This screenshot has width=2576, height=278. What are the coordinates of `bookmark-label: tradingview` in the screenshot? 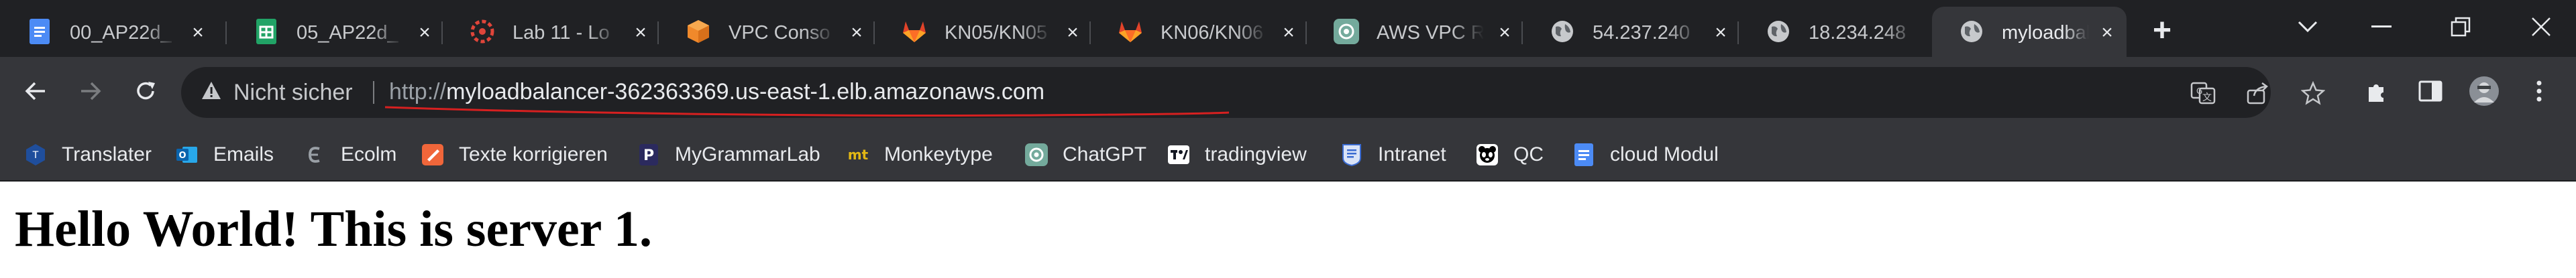 It's located at (1256, 154).